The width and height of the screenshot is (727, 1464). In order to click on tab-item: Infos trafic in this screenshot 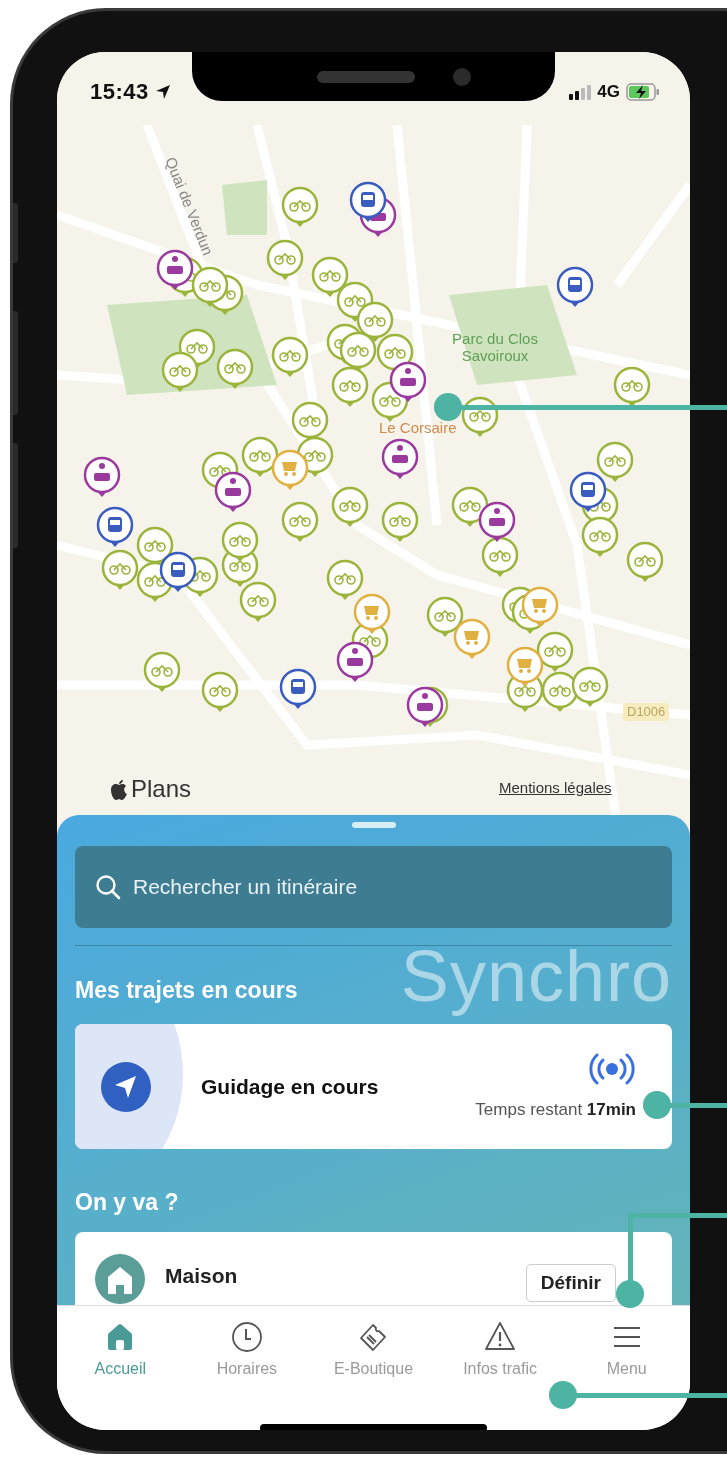, I will do `click(500, 1356)`.